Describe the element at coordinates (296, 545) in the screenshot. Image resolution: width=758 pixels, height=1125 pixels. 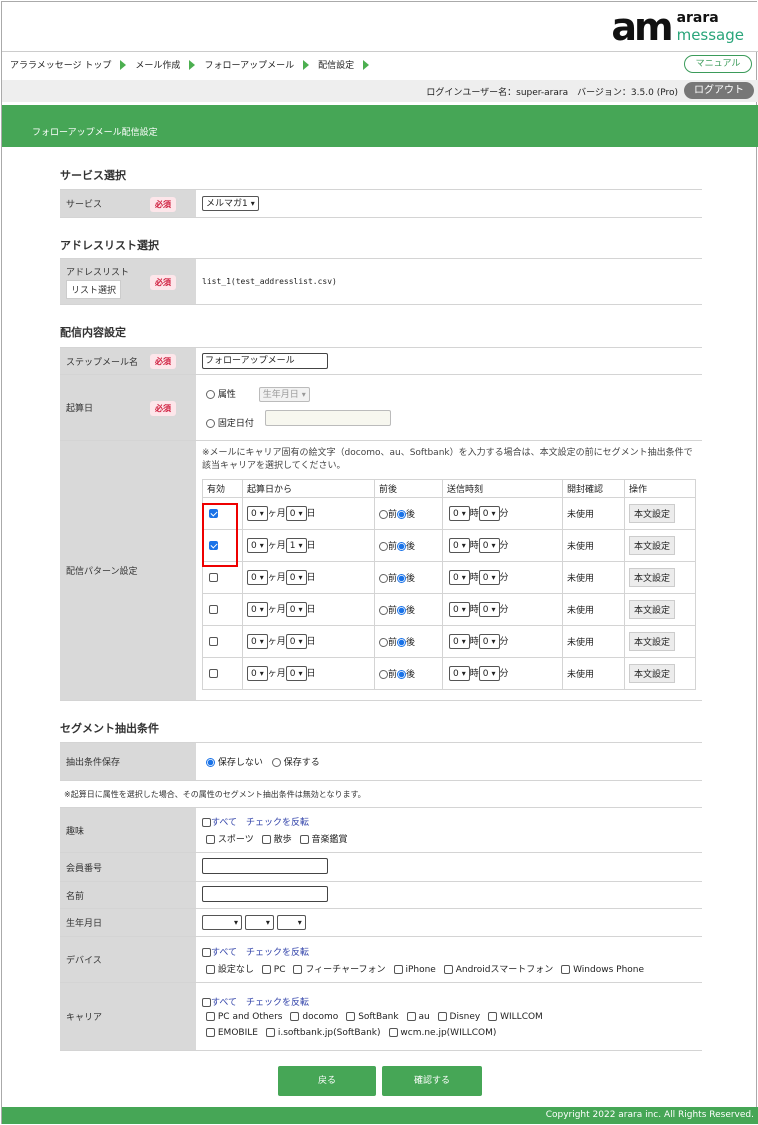
I see `days-select: 1 ▾` at that location.